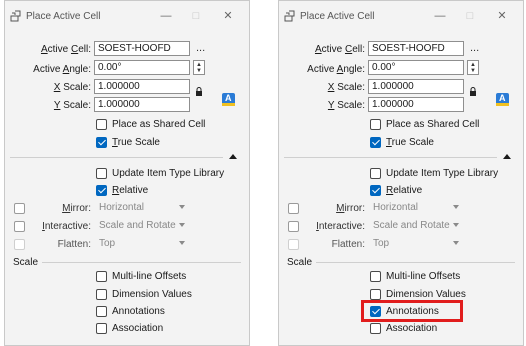 The width and height of the screenshot is (526, 346). I want to click on true-scale-label: True Scale, so click(410, 142).